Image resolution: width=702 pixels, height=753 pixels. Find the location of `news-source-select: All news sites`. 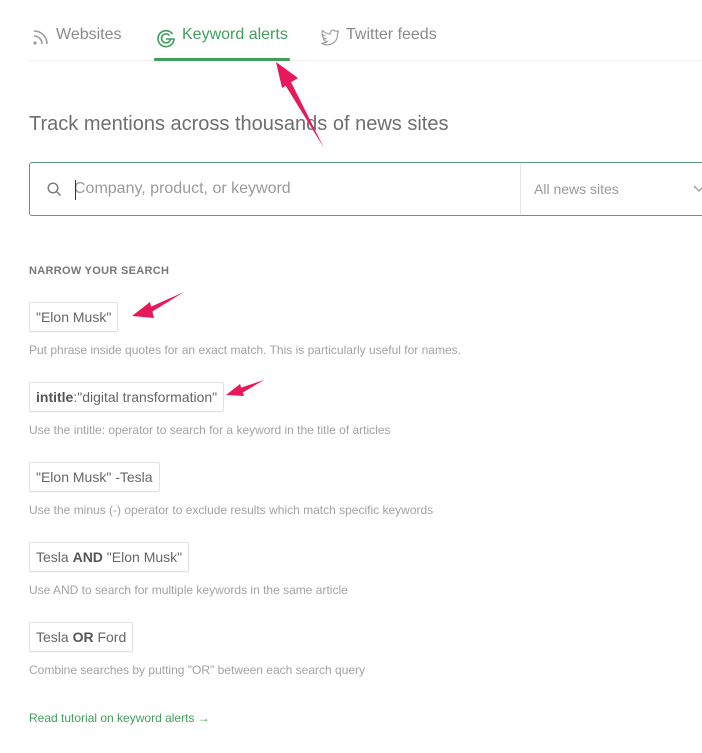

news-source-select: All news sites is located at coordinates (611, 189).